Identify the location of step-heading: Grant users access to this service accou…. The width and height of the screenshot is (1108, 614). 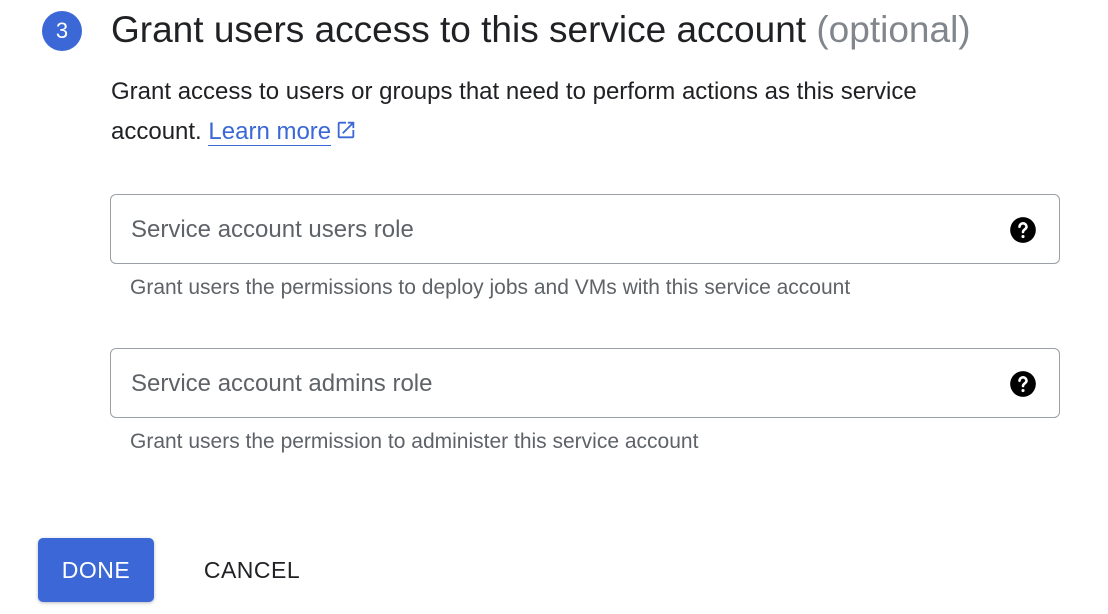
(541, 30).